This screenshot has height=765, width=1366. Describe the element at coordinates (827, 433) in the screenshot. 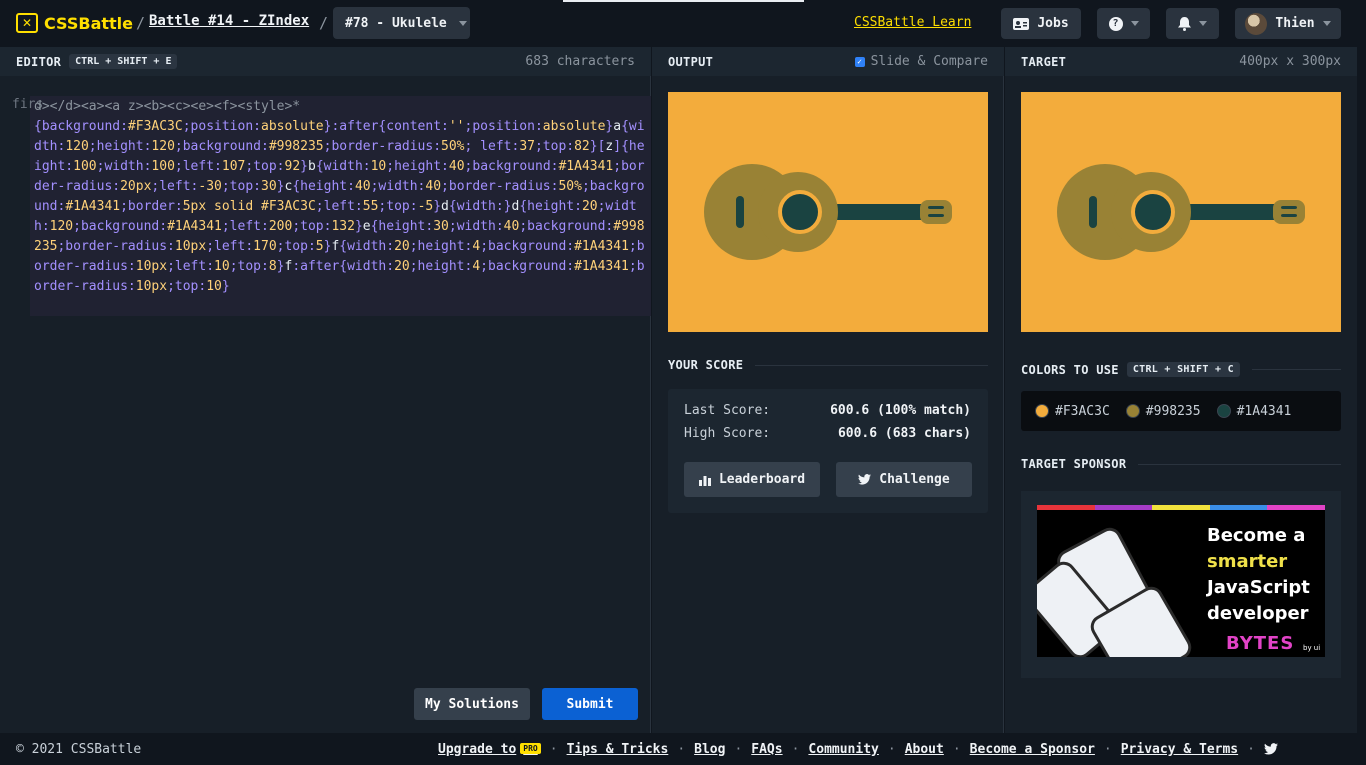

I see `high-score-row: High Score: 600.6 (683 chars)` at that location.